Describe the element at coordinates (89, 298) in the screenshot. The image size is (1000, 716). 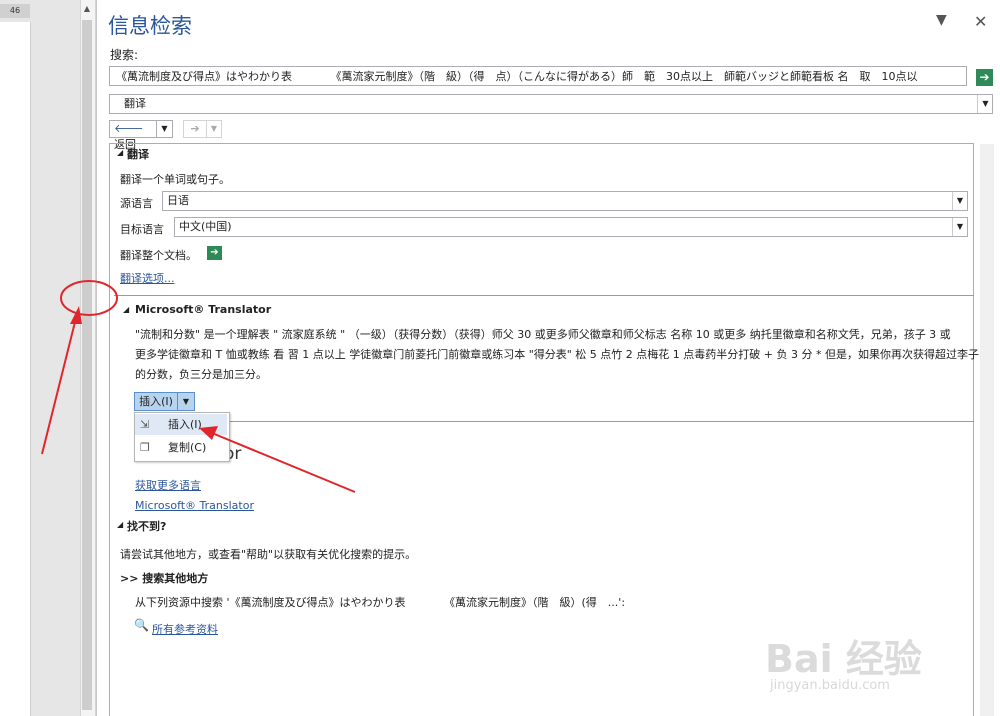
I see `annotation-circle` at that location.